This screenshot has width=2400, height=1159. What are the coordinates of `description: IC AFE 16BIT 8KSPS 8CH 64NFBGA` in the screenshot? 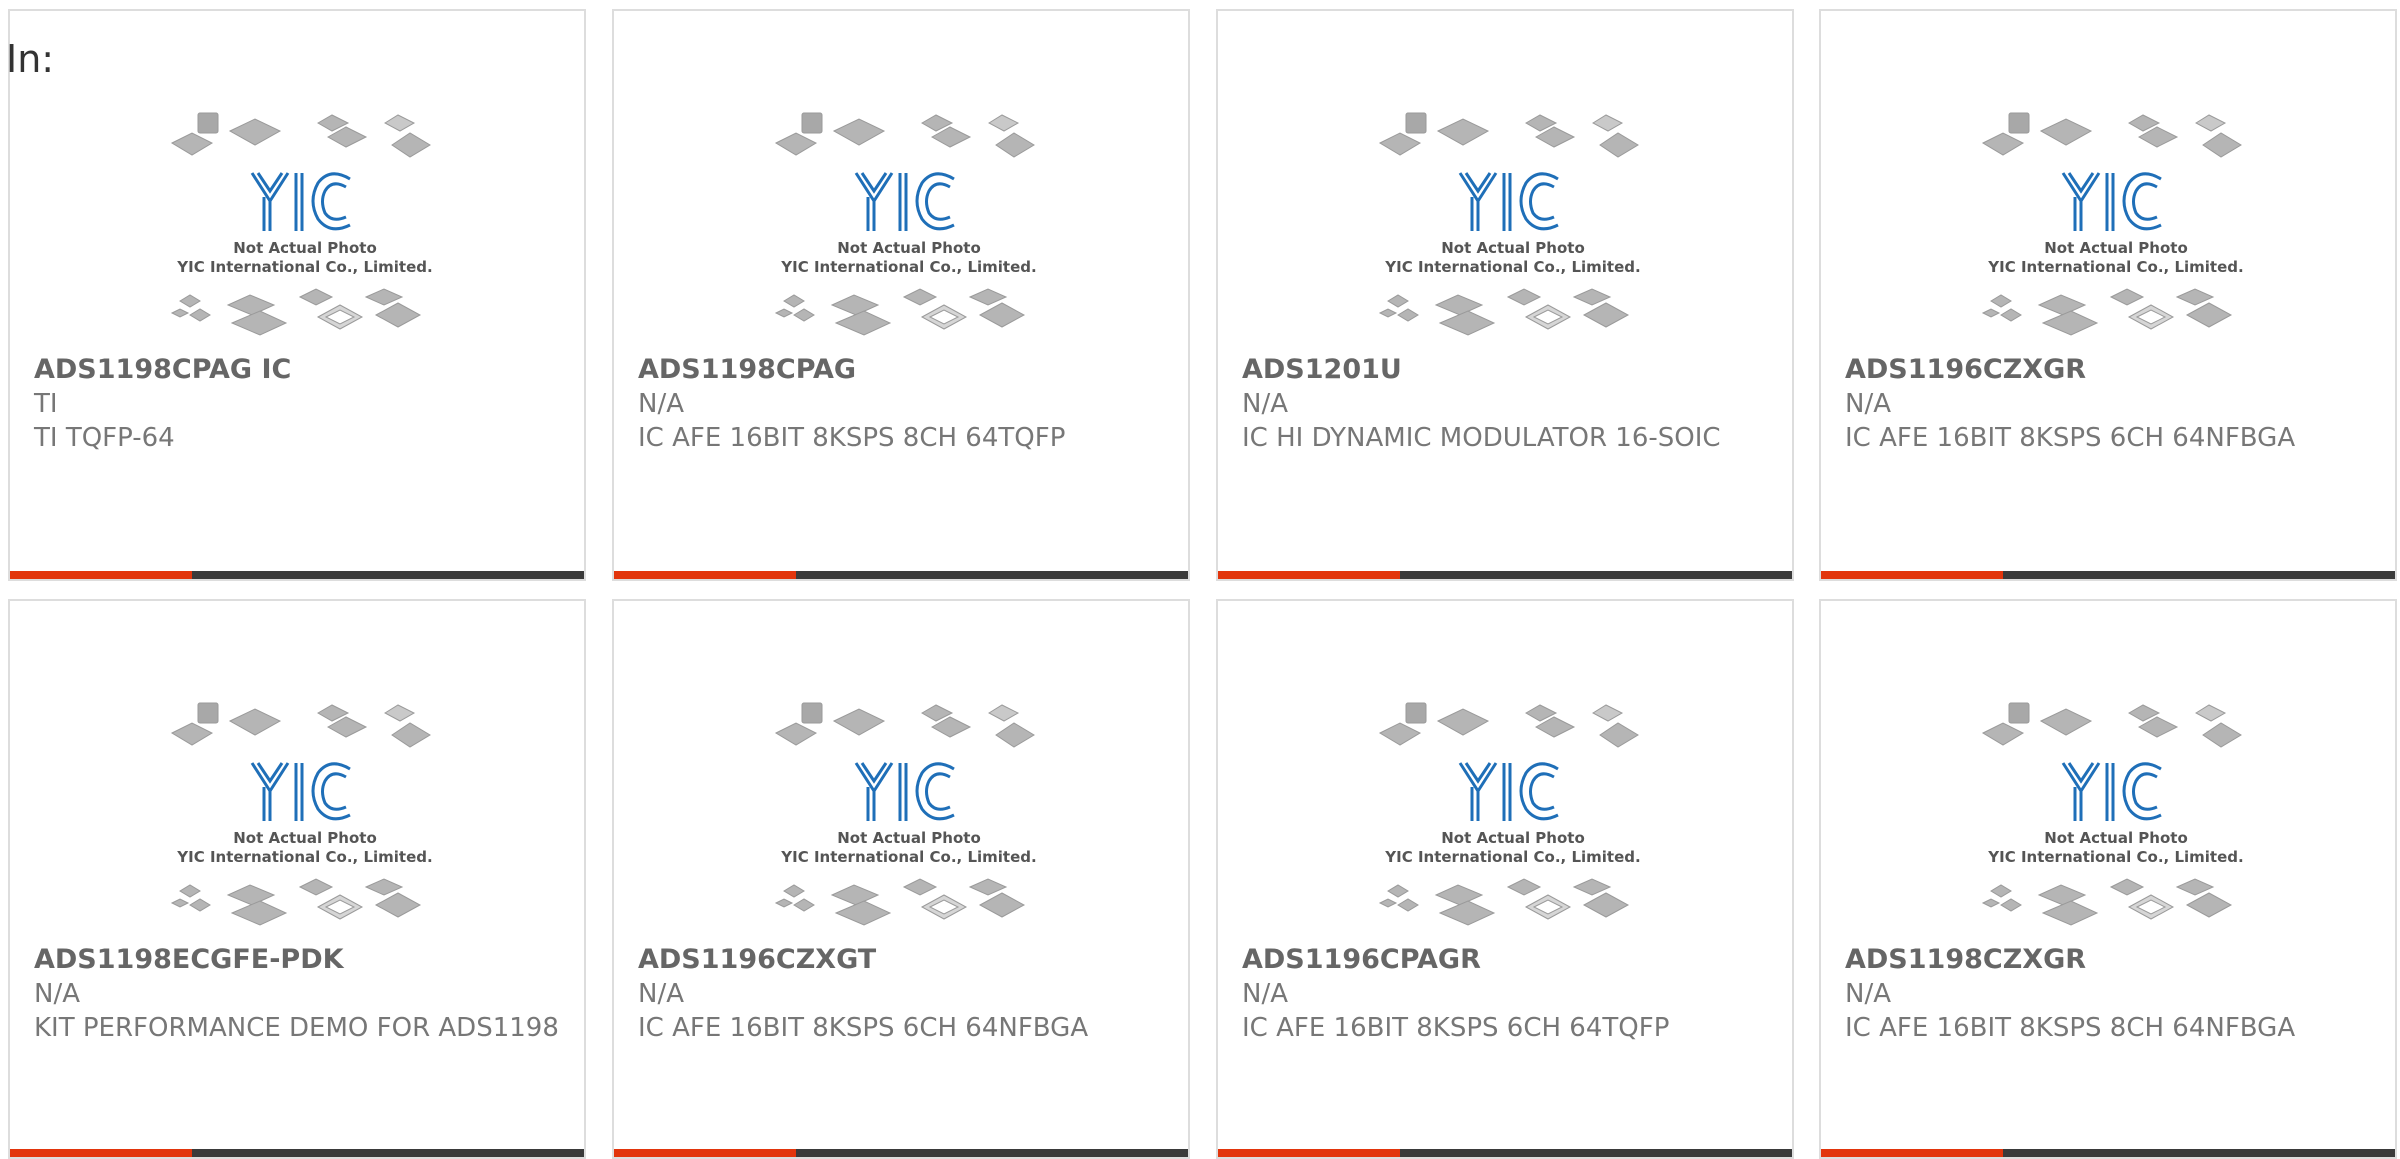 It's located at (2070, 1028).